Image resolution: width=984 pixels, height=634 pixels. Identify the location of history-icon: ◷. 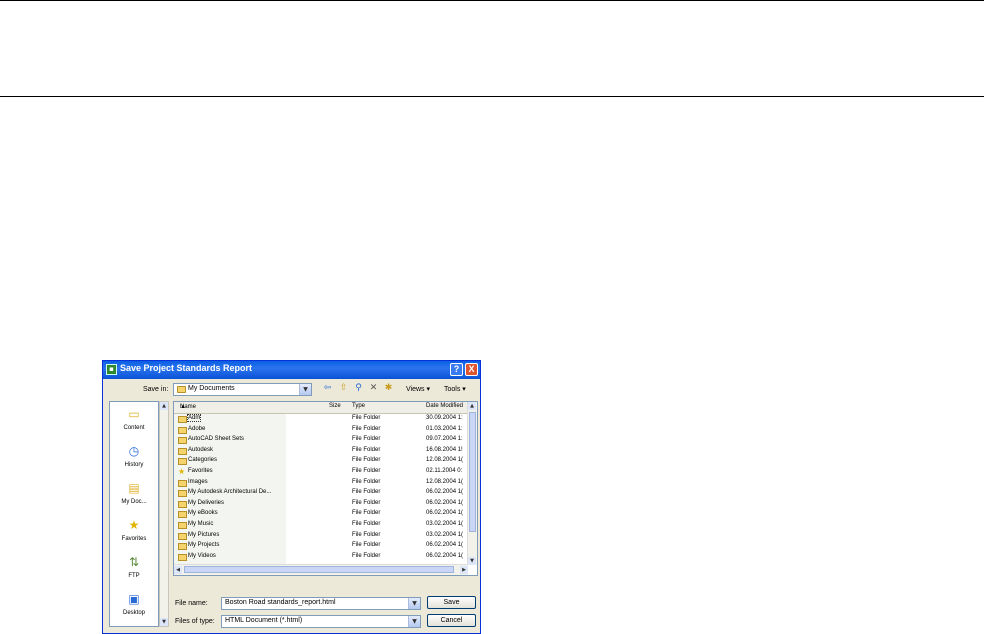
(134, 451).